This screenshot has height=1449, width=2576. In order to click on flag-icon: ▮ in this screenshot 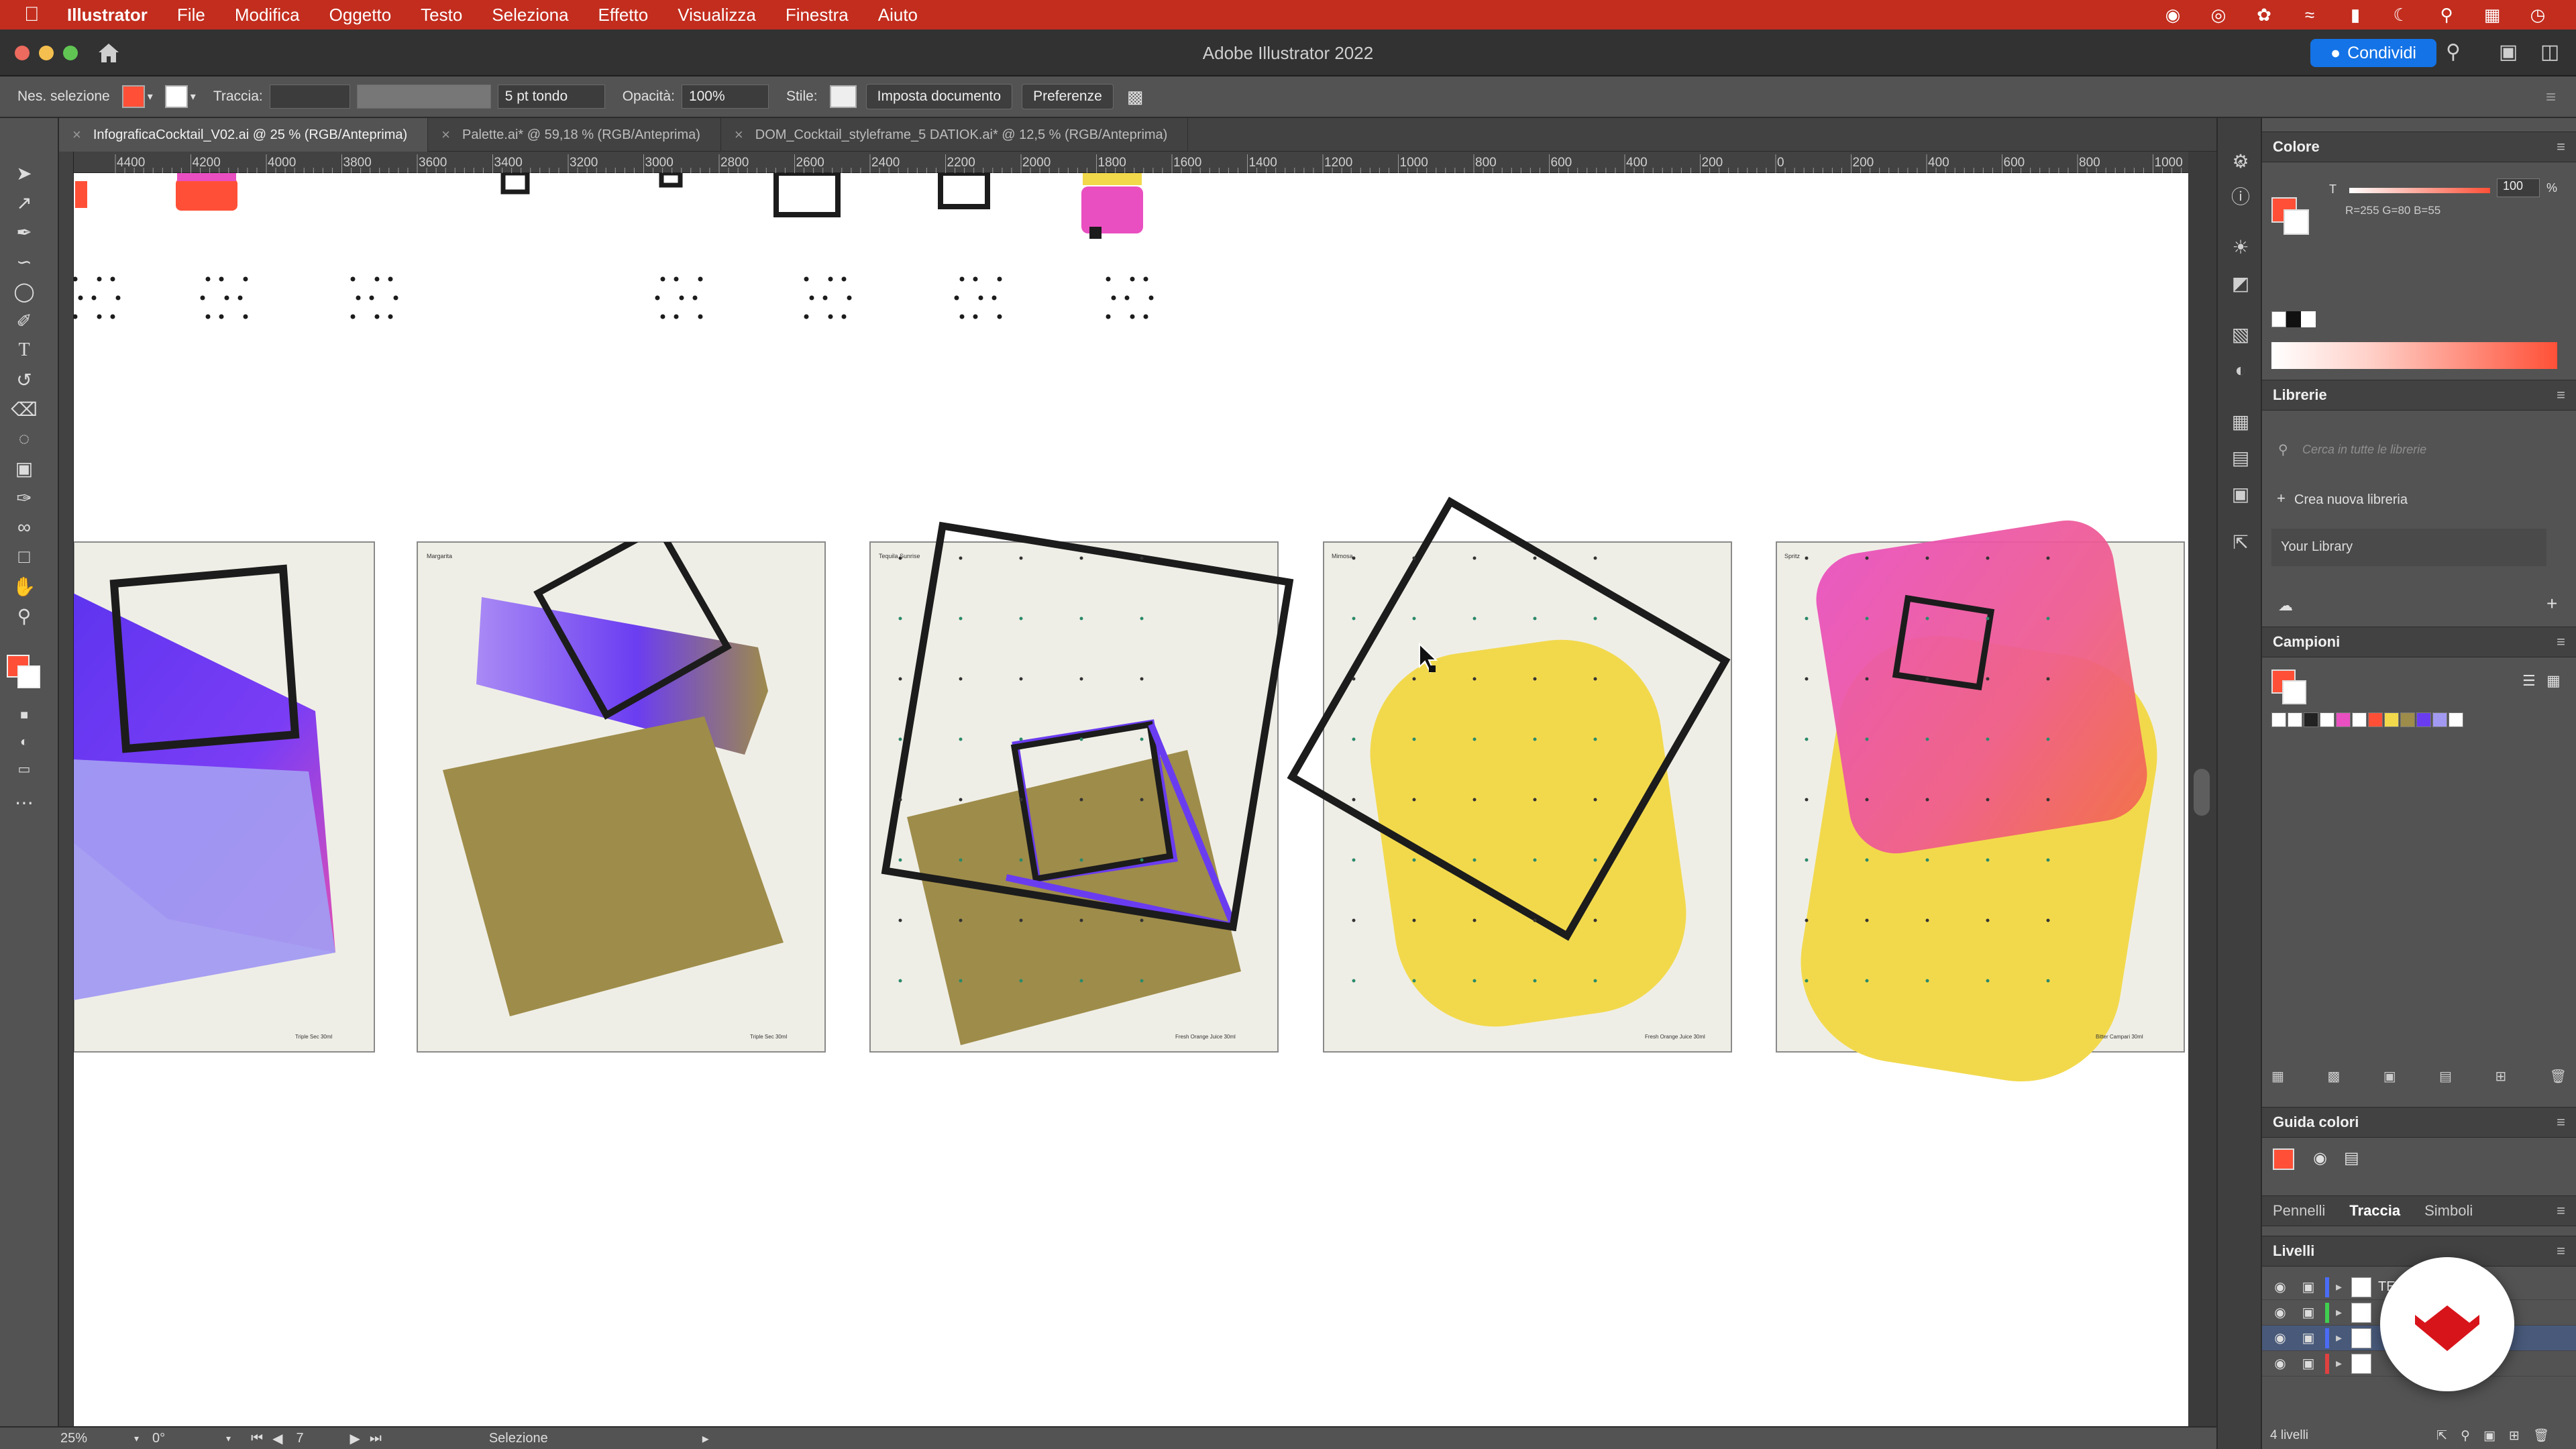, I will do `click(2355, 14)`.